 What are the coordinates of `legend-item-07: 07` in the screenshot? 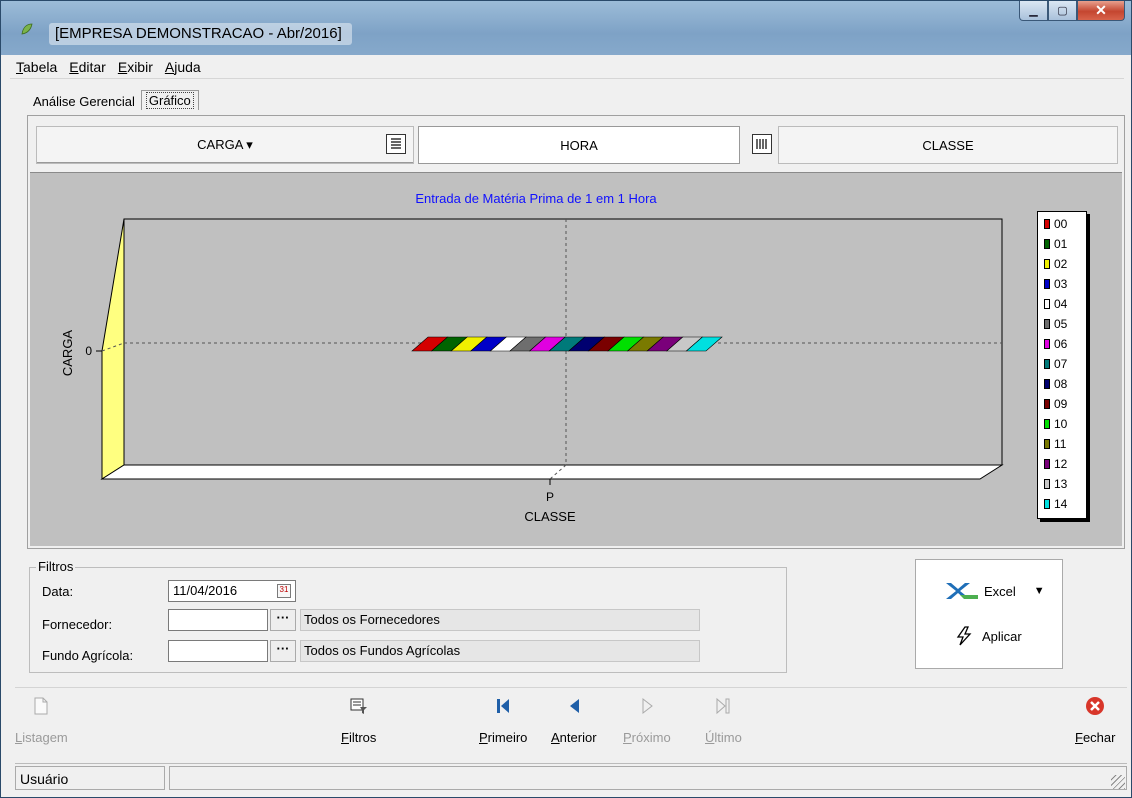 It's located at (1065, 364).